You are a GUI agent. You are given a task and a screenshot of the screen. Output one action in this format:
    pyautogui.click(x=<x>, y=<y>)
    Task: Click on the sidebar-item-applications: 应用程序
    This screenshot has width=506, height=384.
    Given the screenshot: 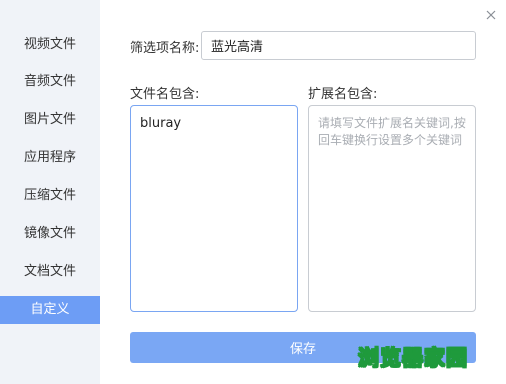 What is the action you would take?
    pyautogui.click(x=50, y=158)
    